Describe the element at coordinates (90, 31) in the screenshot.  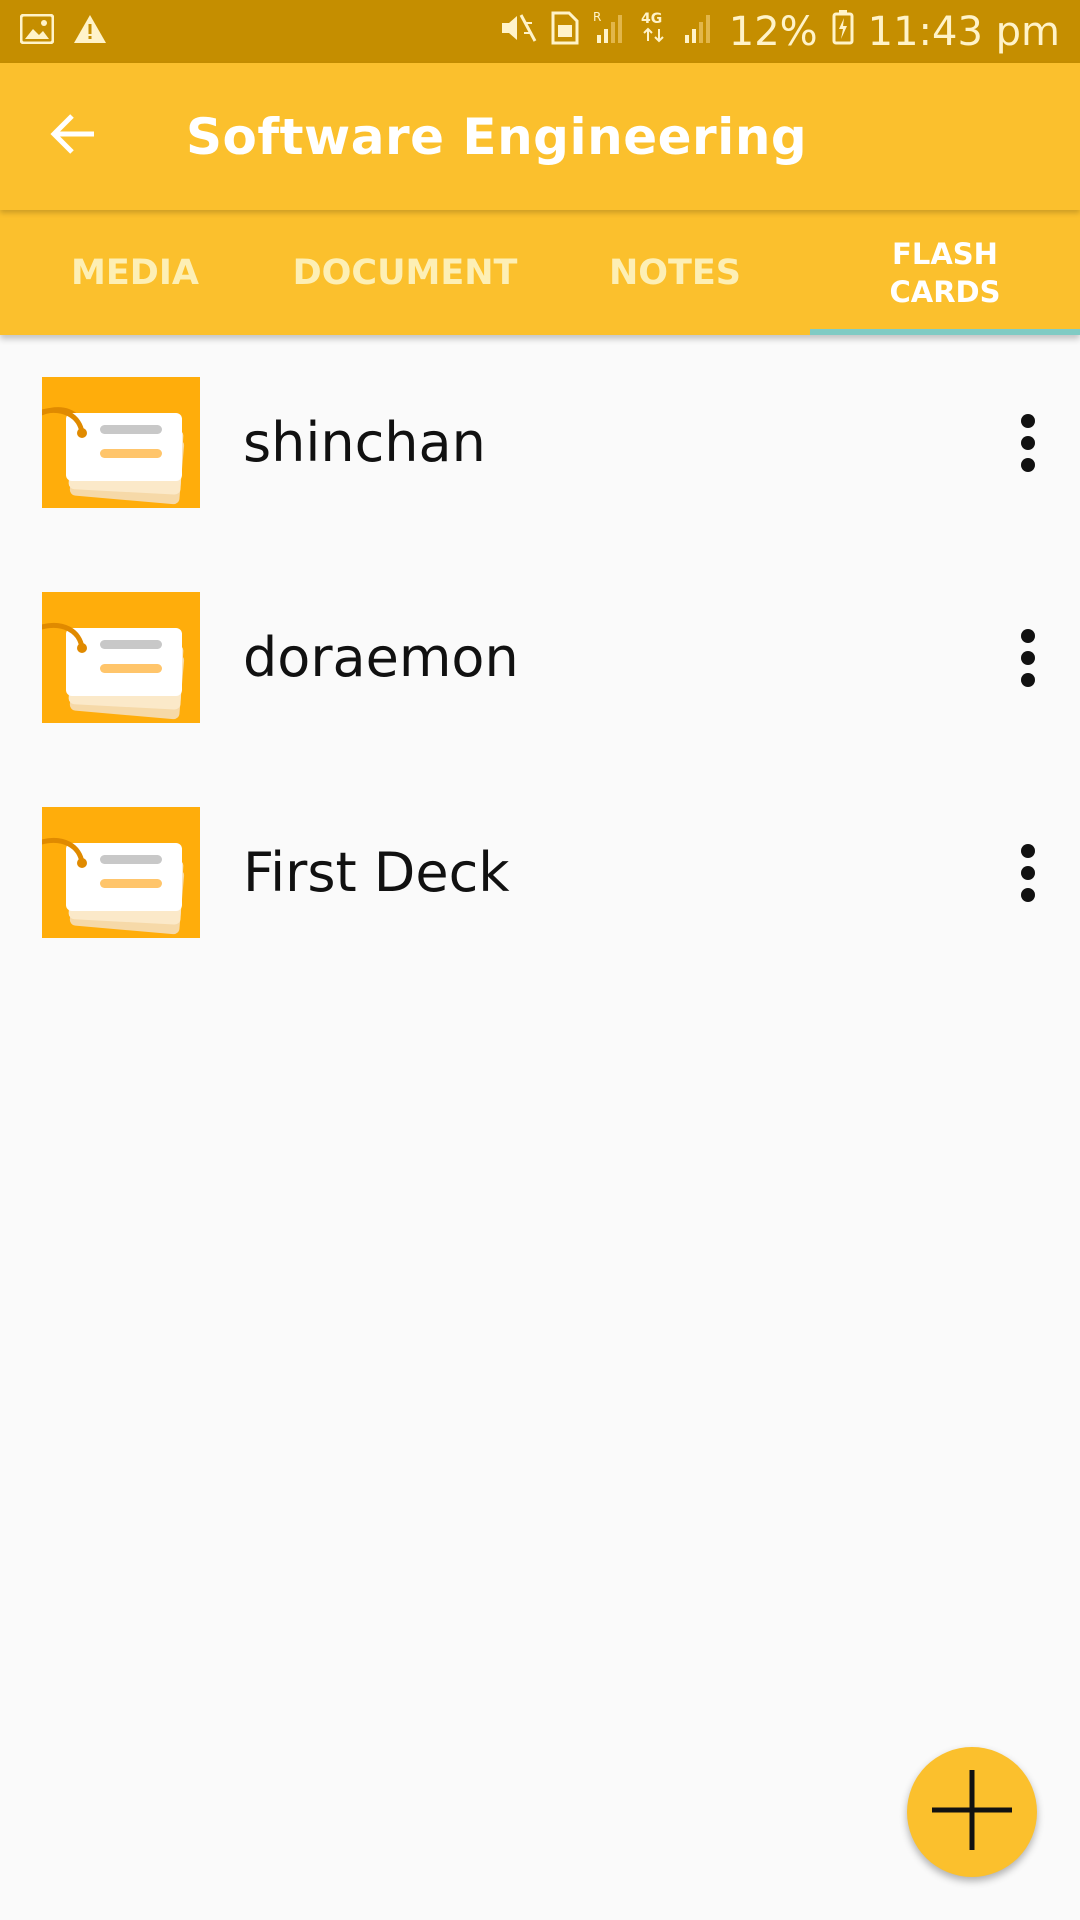
I see `warning-icon` at that location.